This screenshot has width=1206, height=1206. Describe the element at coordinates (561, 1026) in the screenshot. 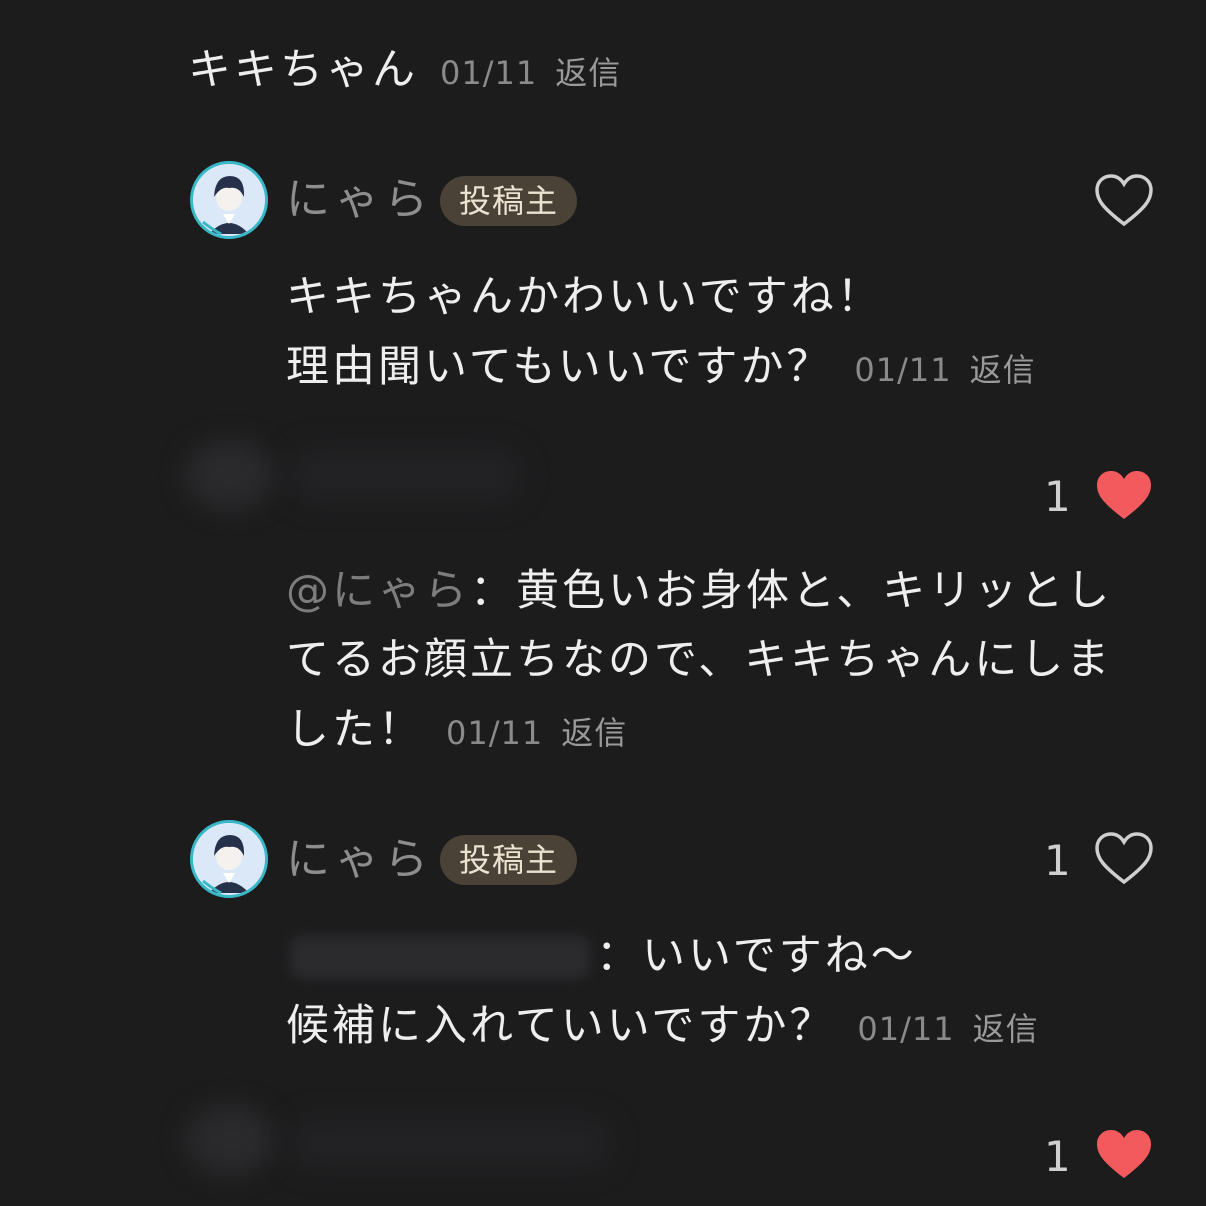

I see `comment-text-line2: 候補に入れていいですか？` at that location.